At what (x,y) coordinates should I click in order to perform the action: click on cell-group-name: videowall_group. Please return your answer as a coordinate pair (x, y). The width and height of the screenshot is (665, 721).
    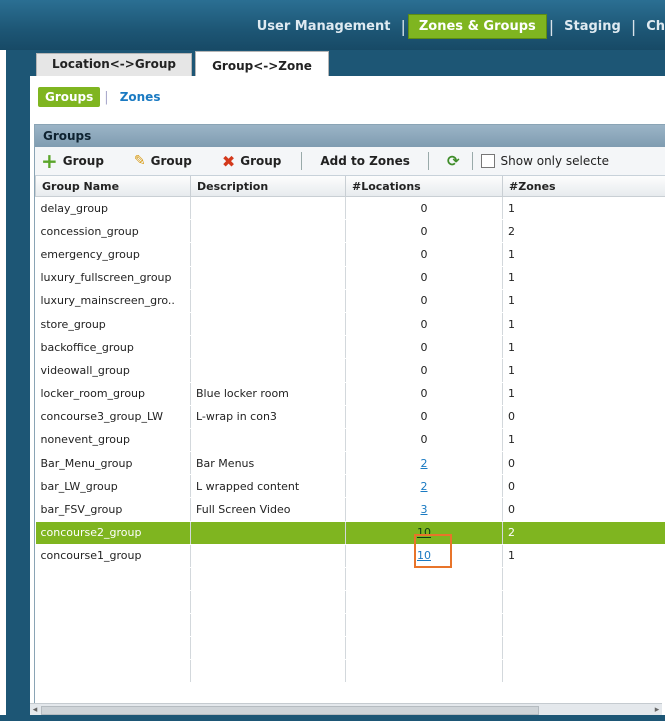
    Looking at the image, I should click on (113, 370).